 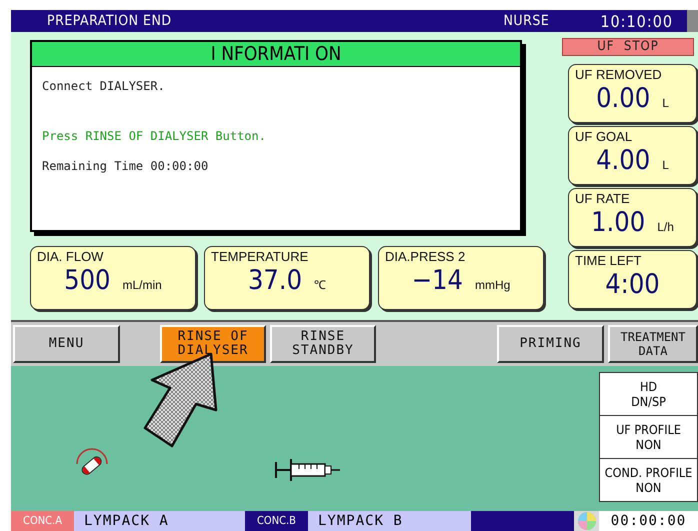 What do you see at coordinates (104, 86) in the screenshot?
I see `message-text: Connect DIALYSER.` at bounding box center [104, 86].